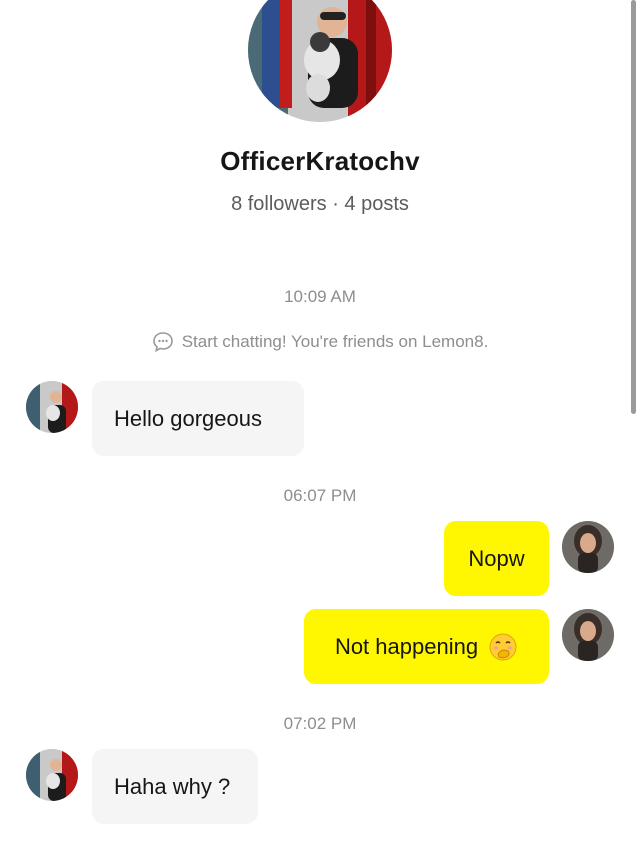 The height and width of the screenshot is (856, 640). I want to click on face-with-hand-over-mouth-icon, so click(503, 646).